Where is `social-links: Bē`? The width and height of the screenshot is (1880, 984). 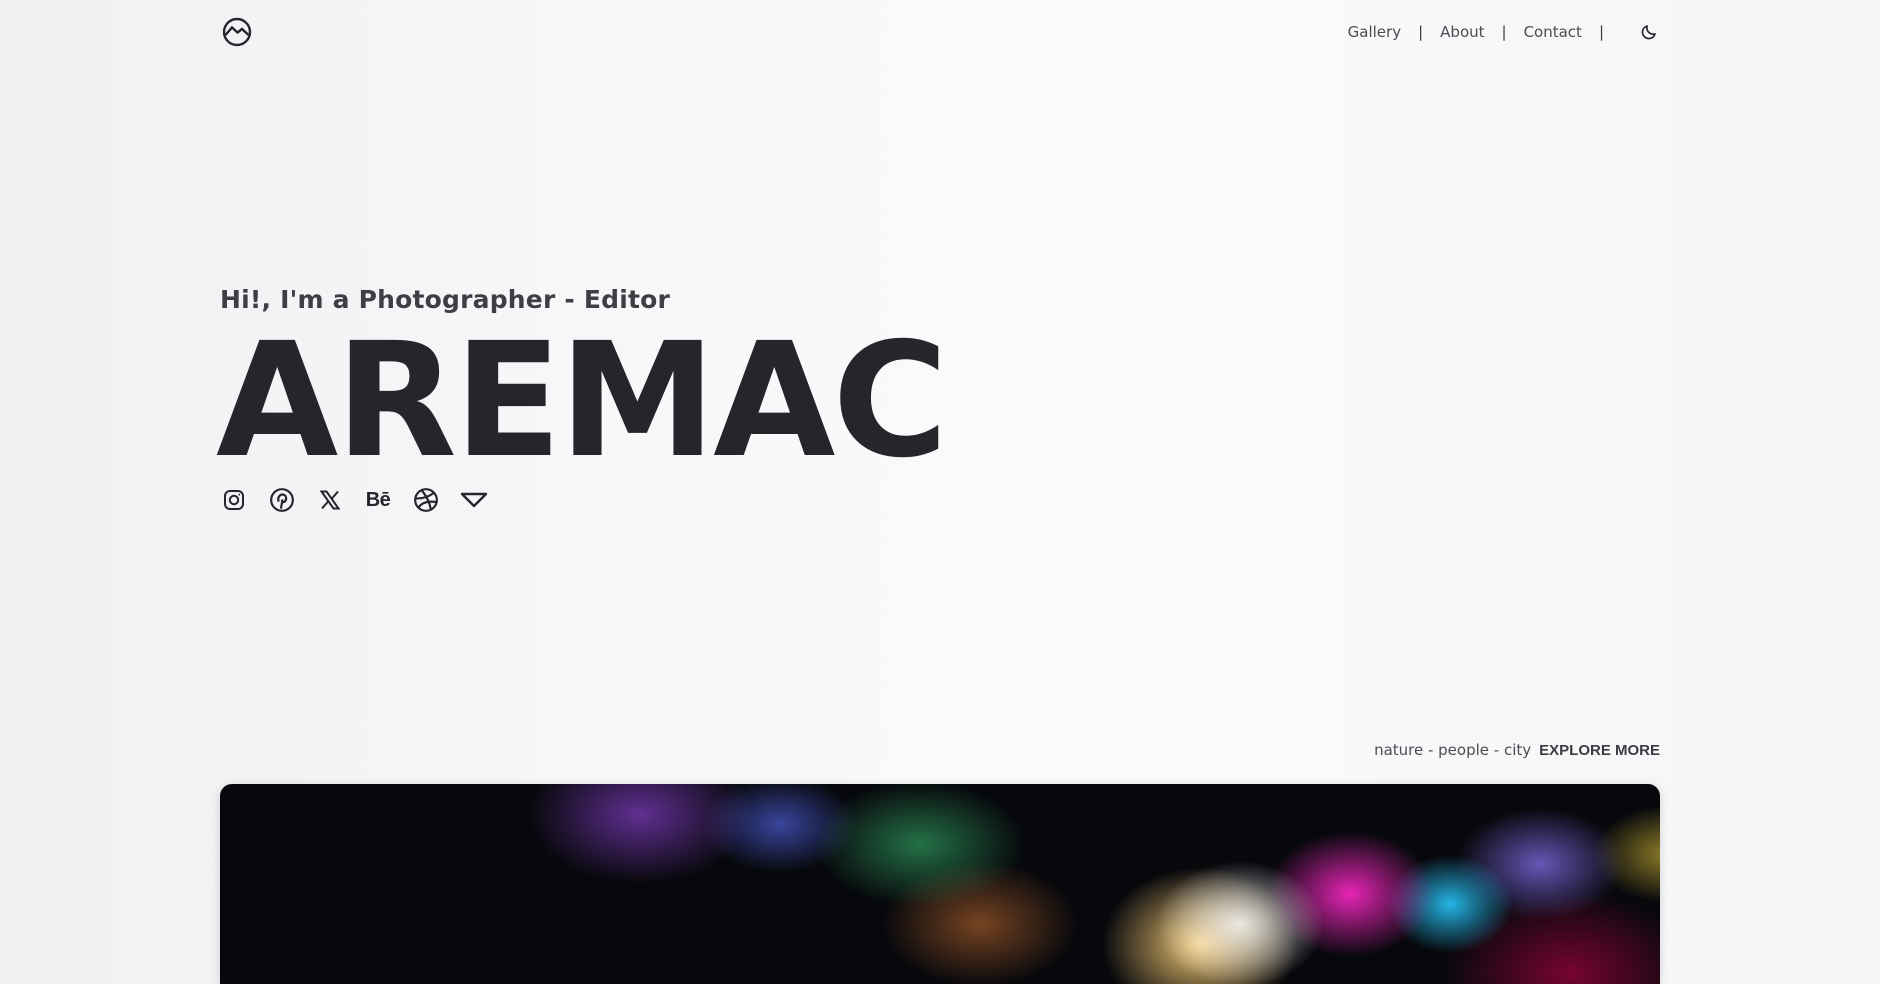 social-links: Bē is located at coordinates (364, 500).